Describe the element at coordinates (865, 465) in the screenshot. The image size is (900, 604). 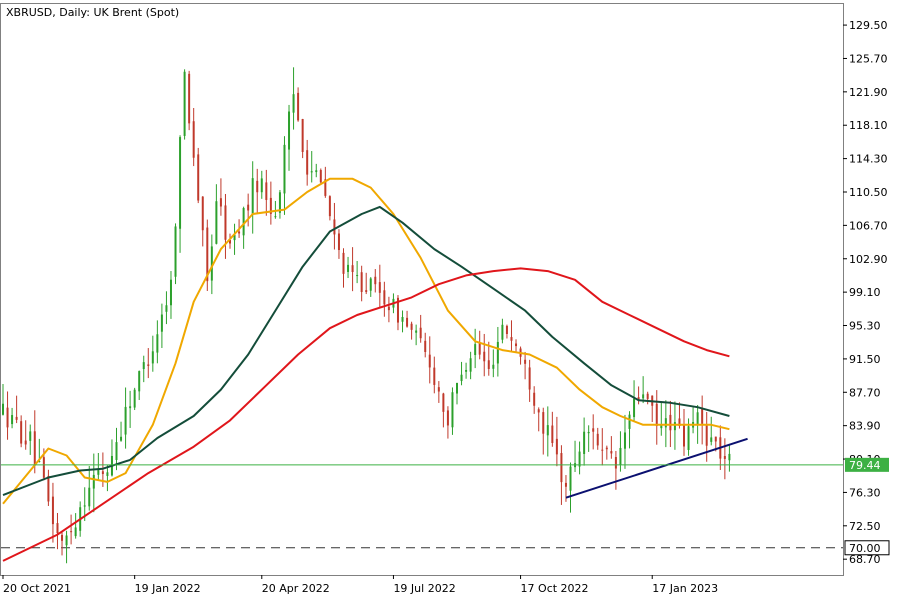
I see `price-tag-label: 79.44` at that location.